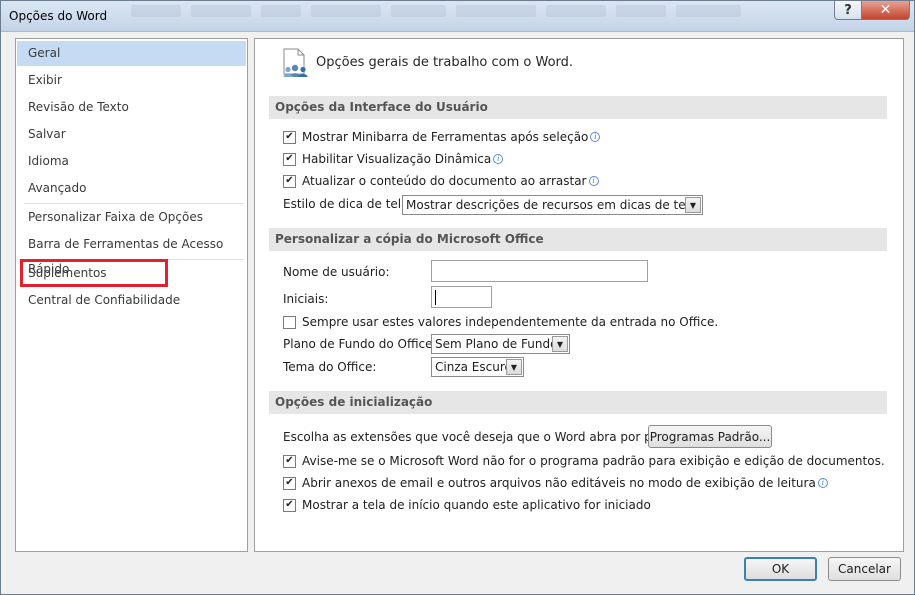 This screenshot has height=595, width=915. I want to click on live-preview-option: ✔ Habilitar Visualização Dinâmica i, so click(393, 159).